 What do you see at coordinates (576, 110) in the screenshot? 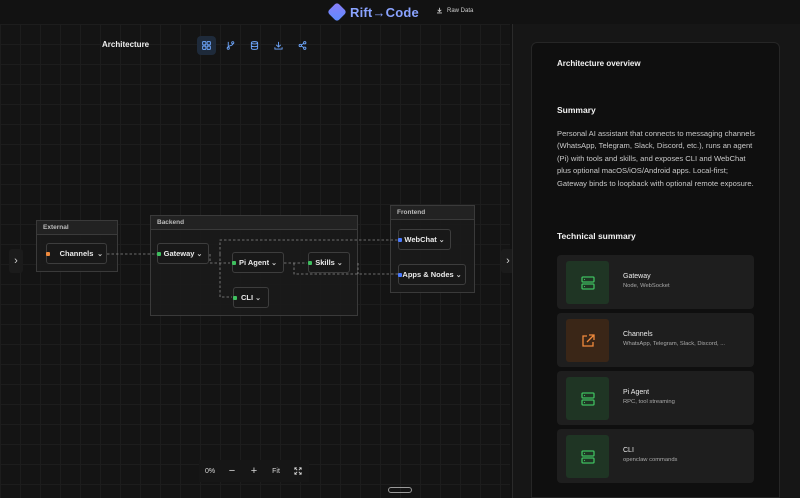
I see `summary-heading: Summary` at bounding box center [576, 110].